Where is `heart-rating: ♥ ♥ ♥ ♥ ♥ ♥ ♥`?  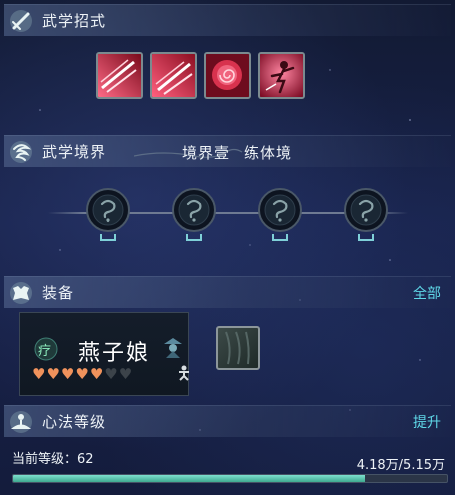
heart-rating: ♥ ♥ ♥ ♥ ♥ ♥ ♥ is located at coordinates (82, 374).